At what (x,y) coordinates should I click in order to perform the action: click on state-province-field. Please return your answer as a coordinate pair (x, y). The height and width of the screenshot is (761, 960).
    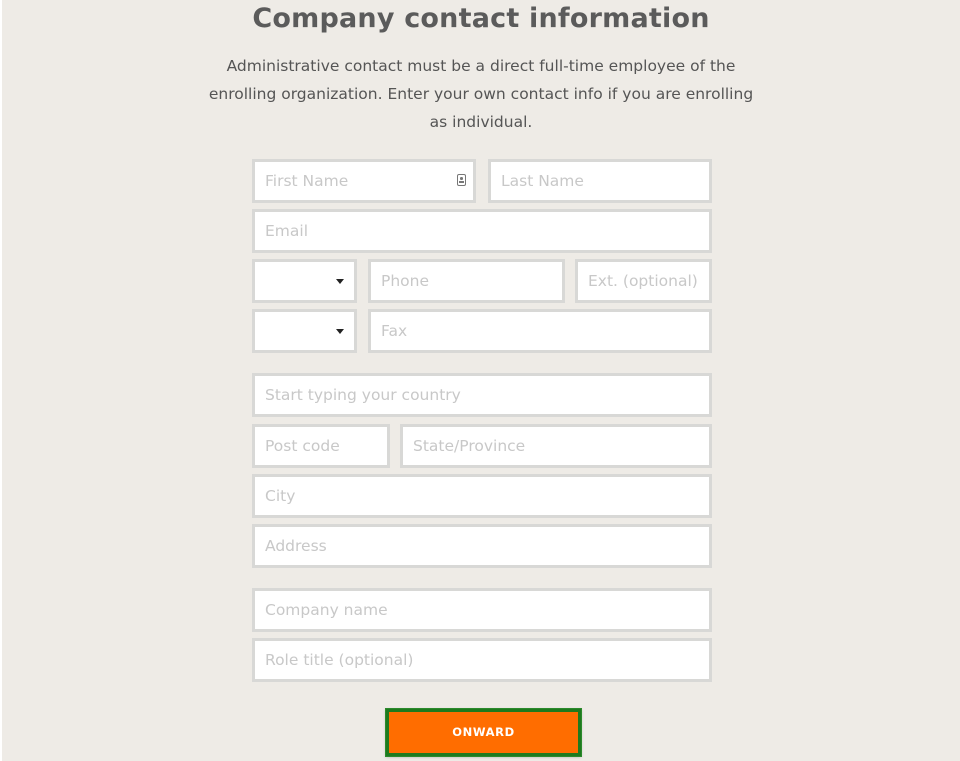
    Looking at the image, I should click on (556, 446).